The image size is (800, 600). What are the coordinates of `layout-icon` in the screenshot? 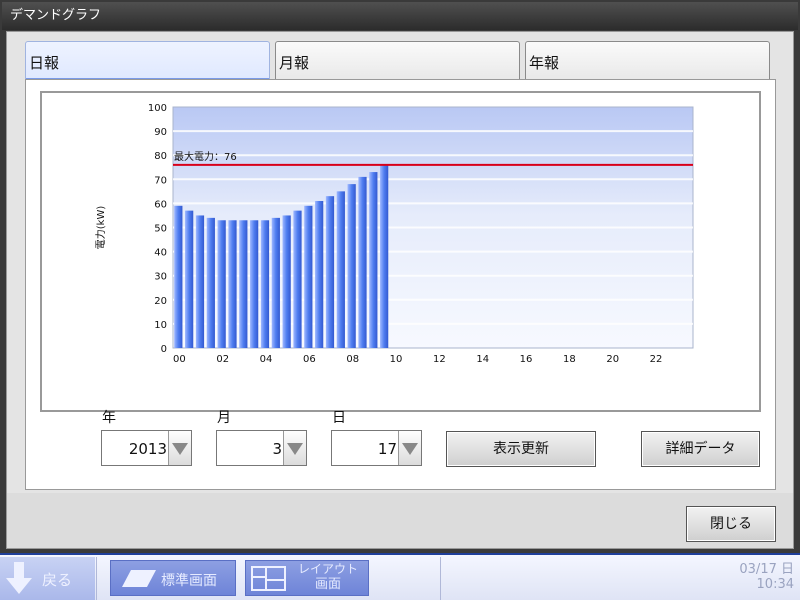 It's located at (268, 578).